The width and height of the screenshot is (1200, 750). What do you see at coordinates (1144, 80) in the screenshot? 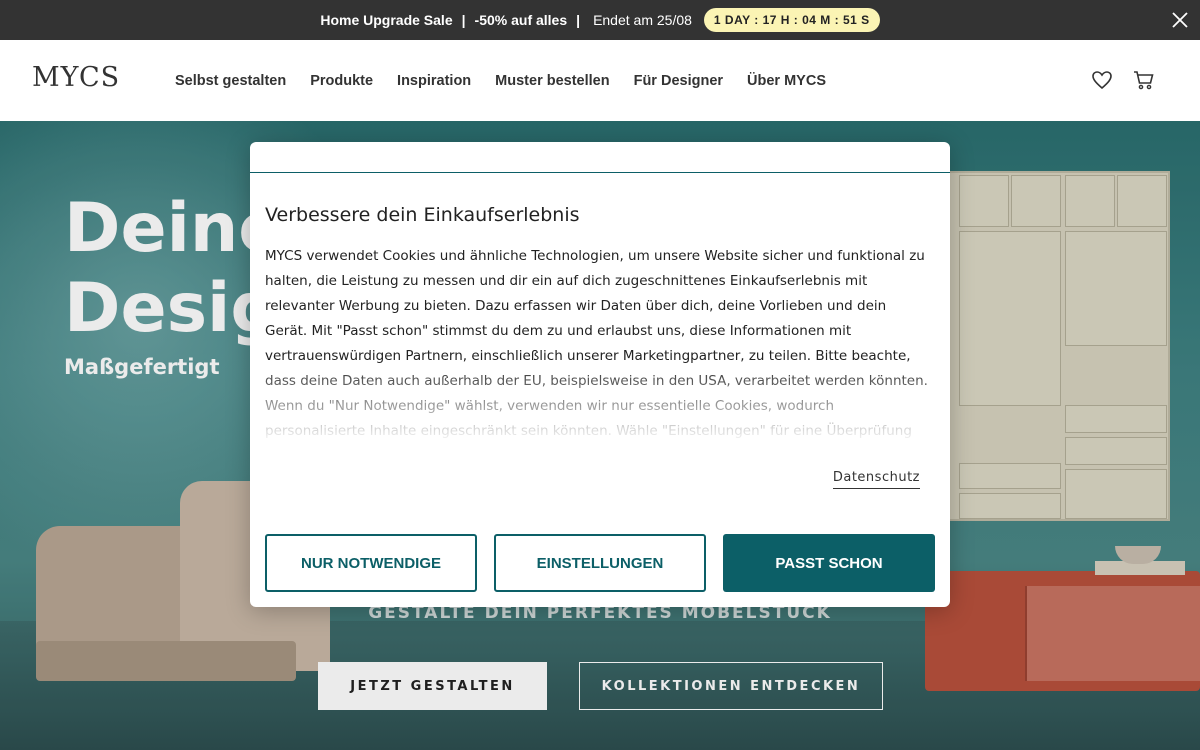
I see `cart-icon` at bounding box center [1144, 80].